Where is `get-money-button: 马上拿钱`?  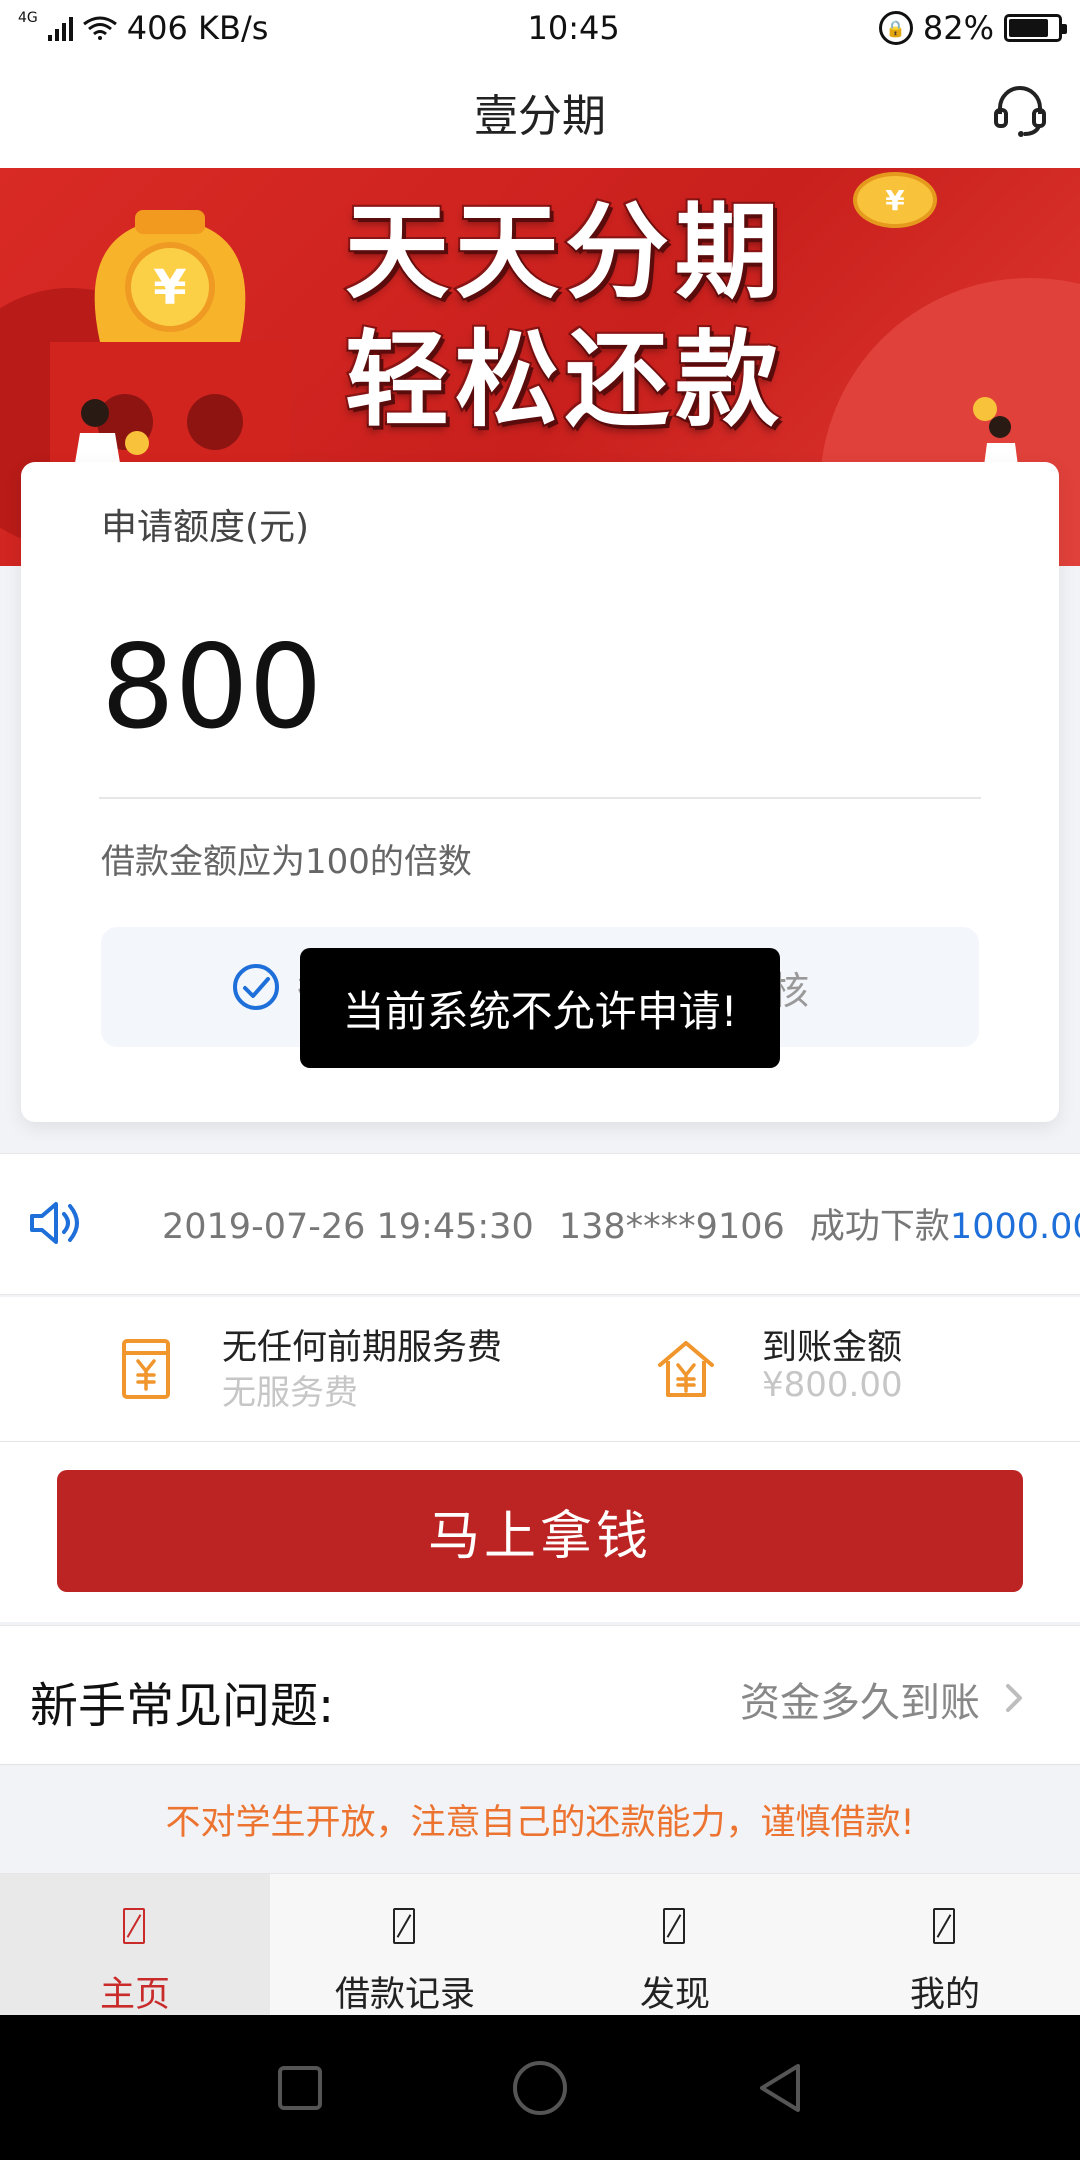
get-money-button: 马上拿钱 is located at coordinates (540, 1531).